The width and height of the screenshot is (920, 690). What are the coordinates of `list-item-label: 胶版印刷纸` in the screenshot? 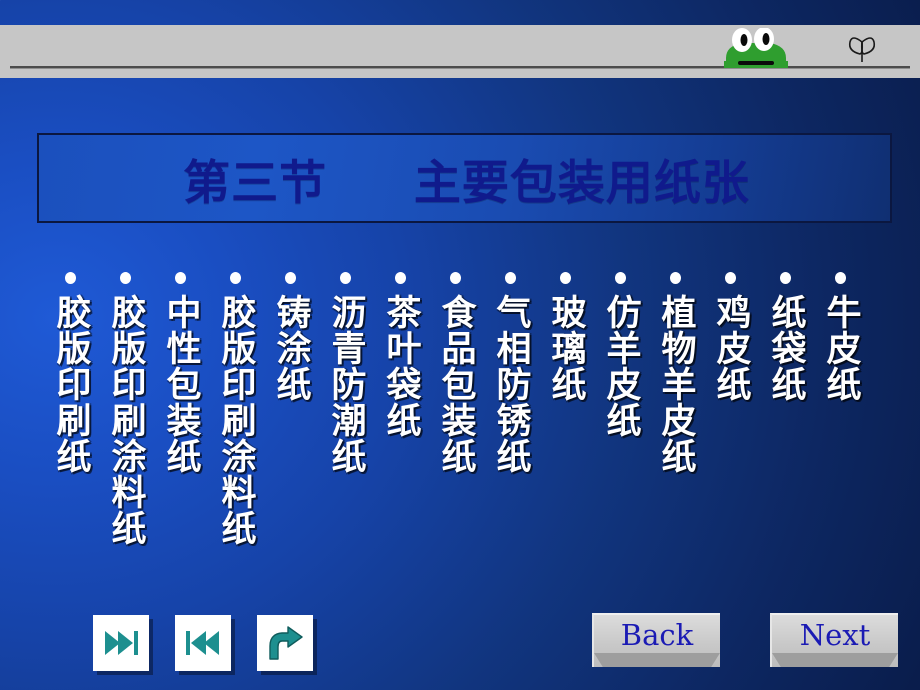 It's located at (70, 384).